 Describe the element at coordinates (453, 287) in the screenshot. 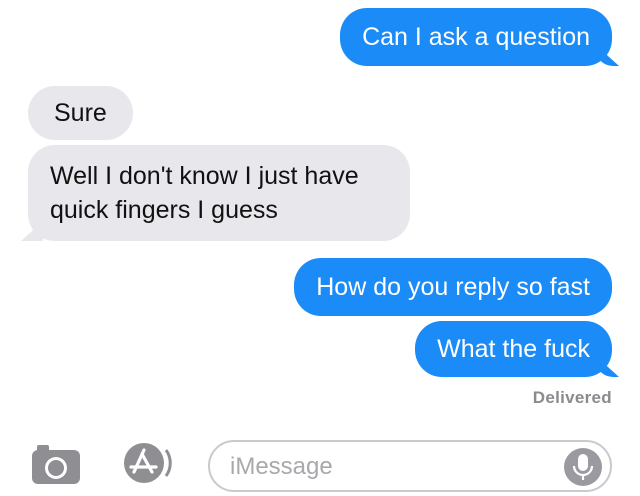

I see `sent-message-bubble: How do you reply so fast` at that location.